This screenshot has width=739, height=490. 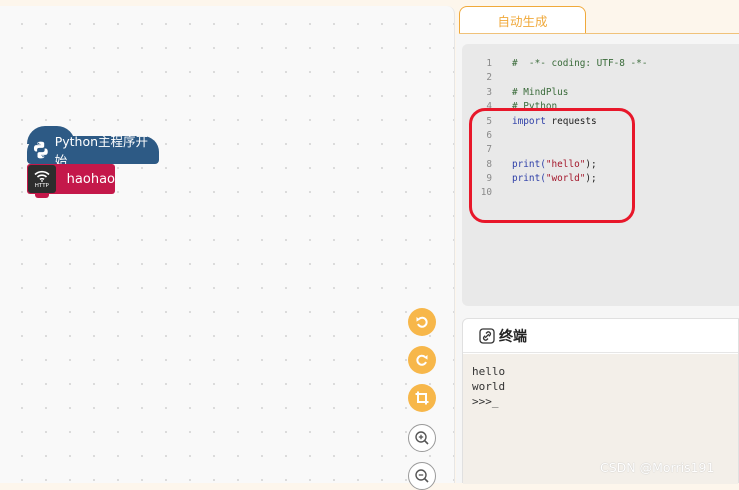 I want to click on python-main-start-block: Python主程序开始, so click(x=93, y=147).